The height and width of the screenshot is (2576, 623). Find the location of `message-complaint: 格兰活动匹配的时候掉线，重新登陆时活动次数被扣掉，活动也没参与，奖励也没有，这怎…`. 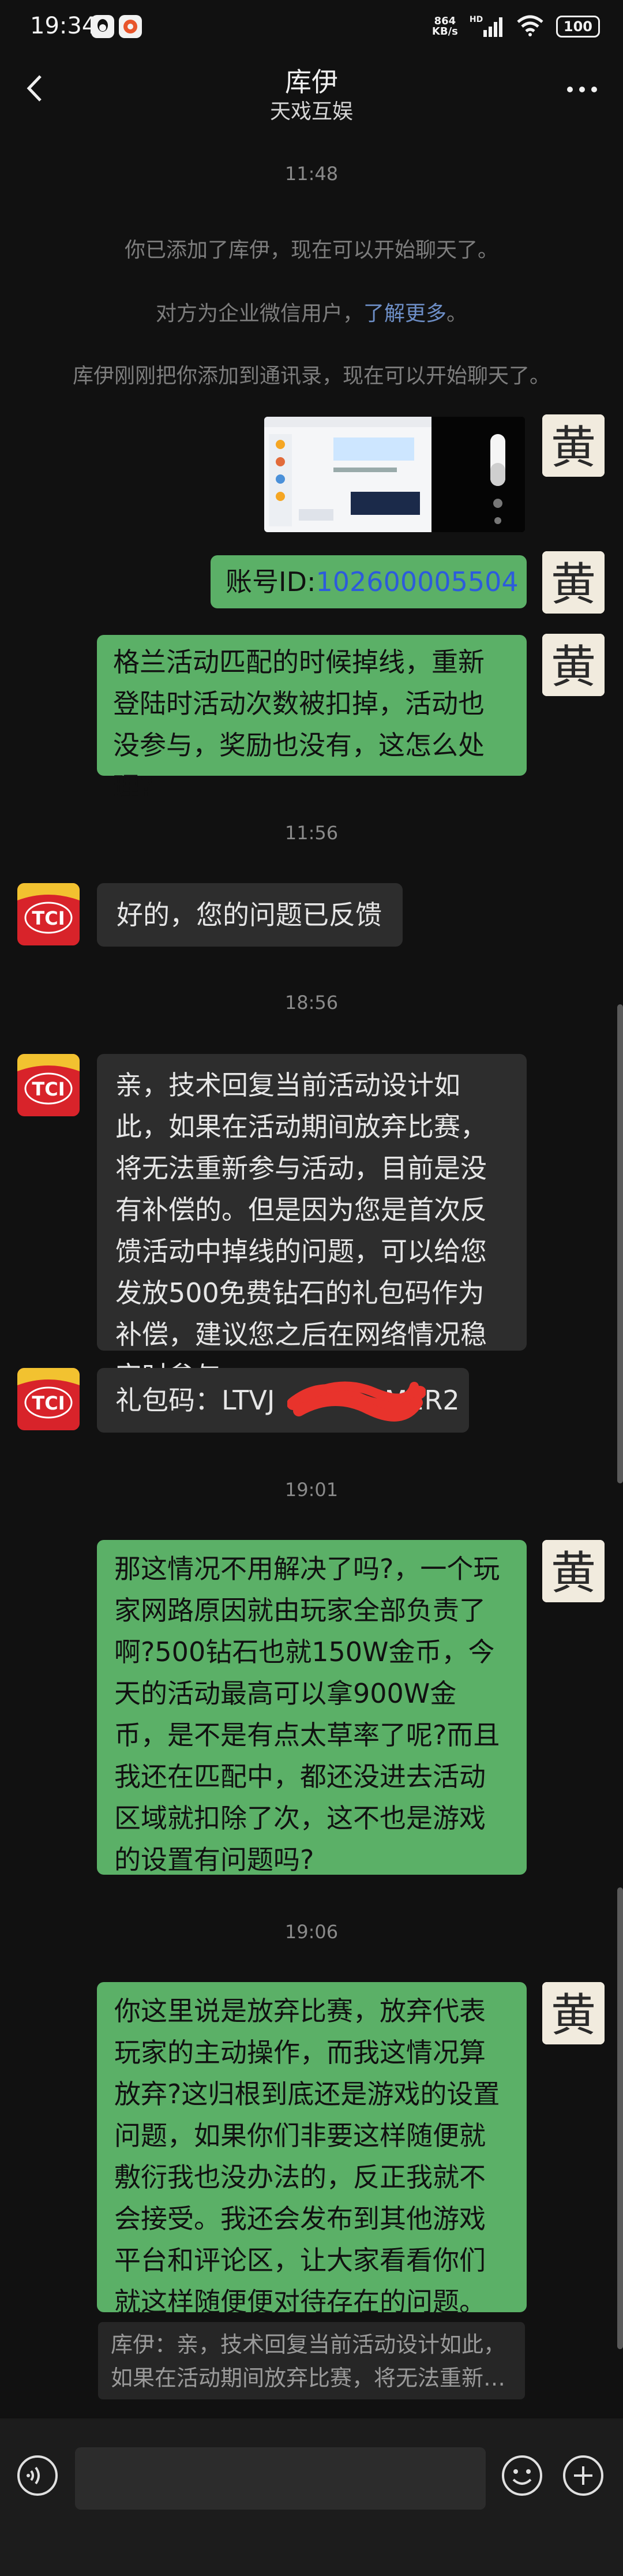

message-complaint: 格兰活动匹配的时候掉线，重新登陆时活动次数被扣掉，活动也没参与，奖励也没有，这怎… is located at coordinates (312, 718).